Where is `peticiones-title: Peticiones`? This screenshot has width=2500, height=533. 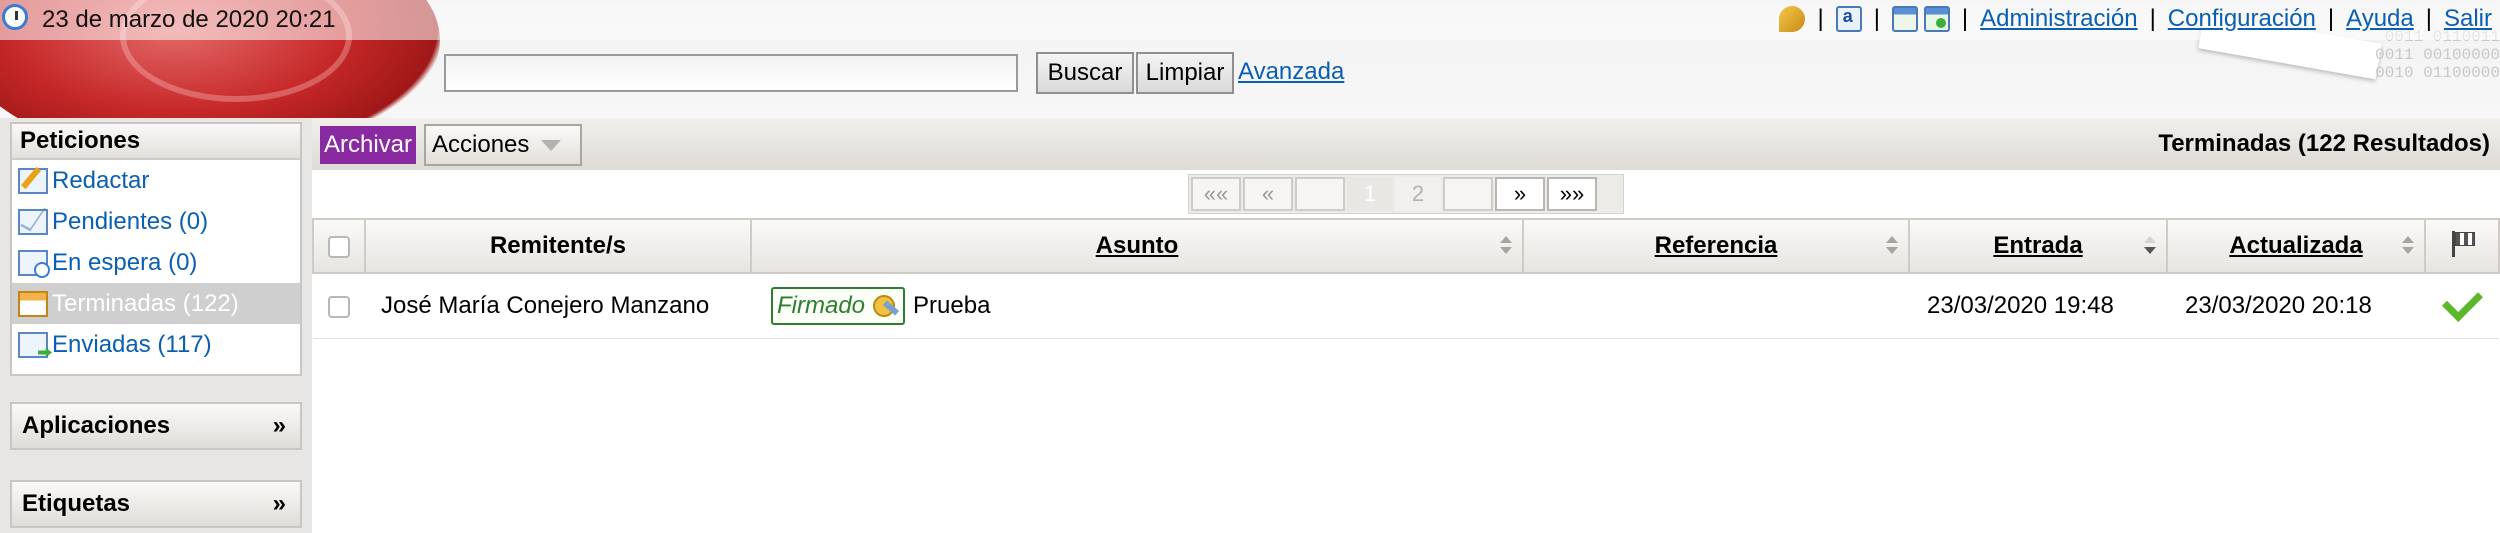
peticiones-title: Peticiones is located at coordinates (156, 142).